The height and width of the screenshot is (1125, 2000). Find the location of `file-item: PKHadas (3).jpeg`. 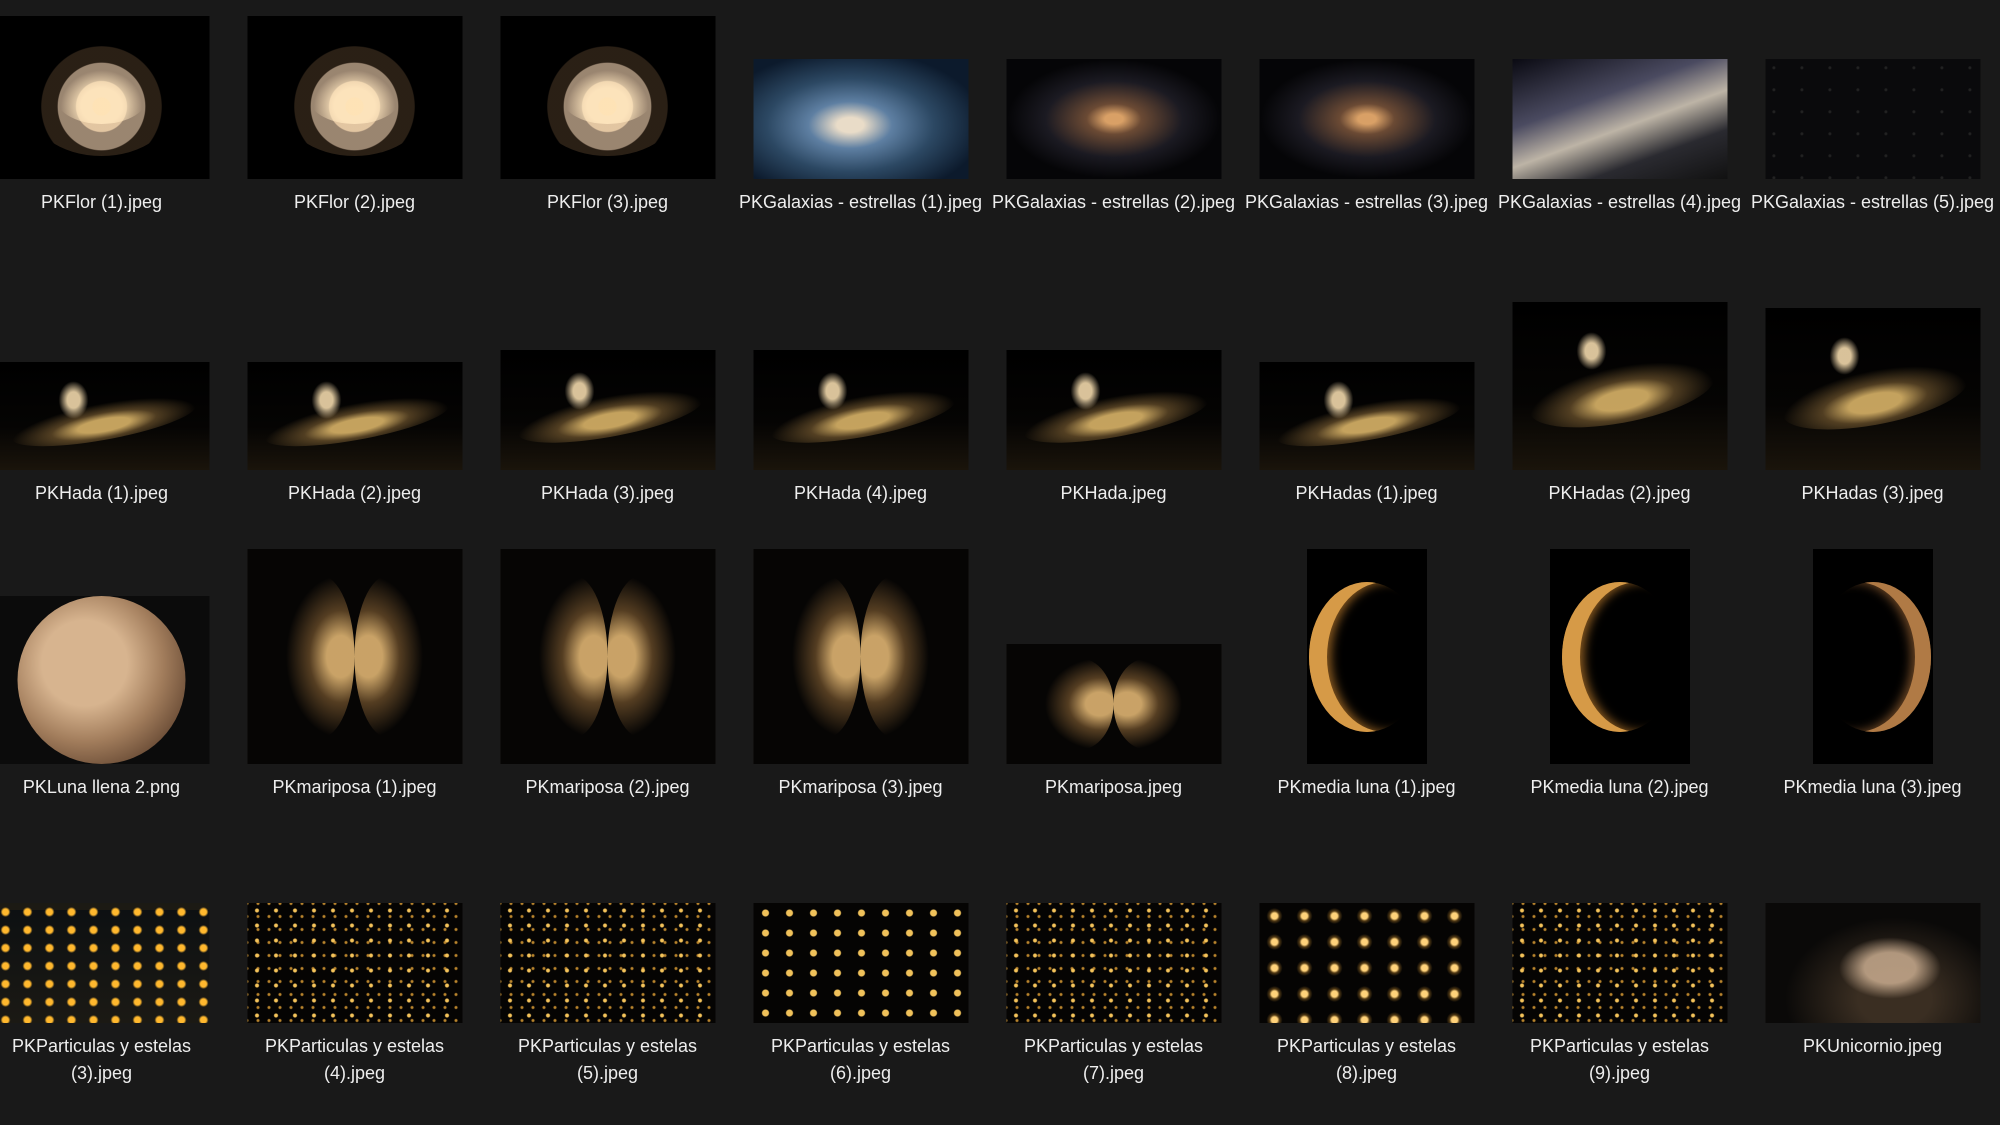

file-item: PKHadas (3).jpeg is located at coordinates (1872, 369).